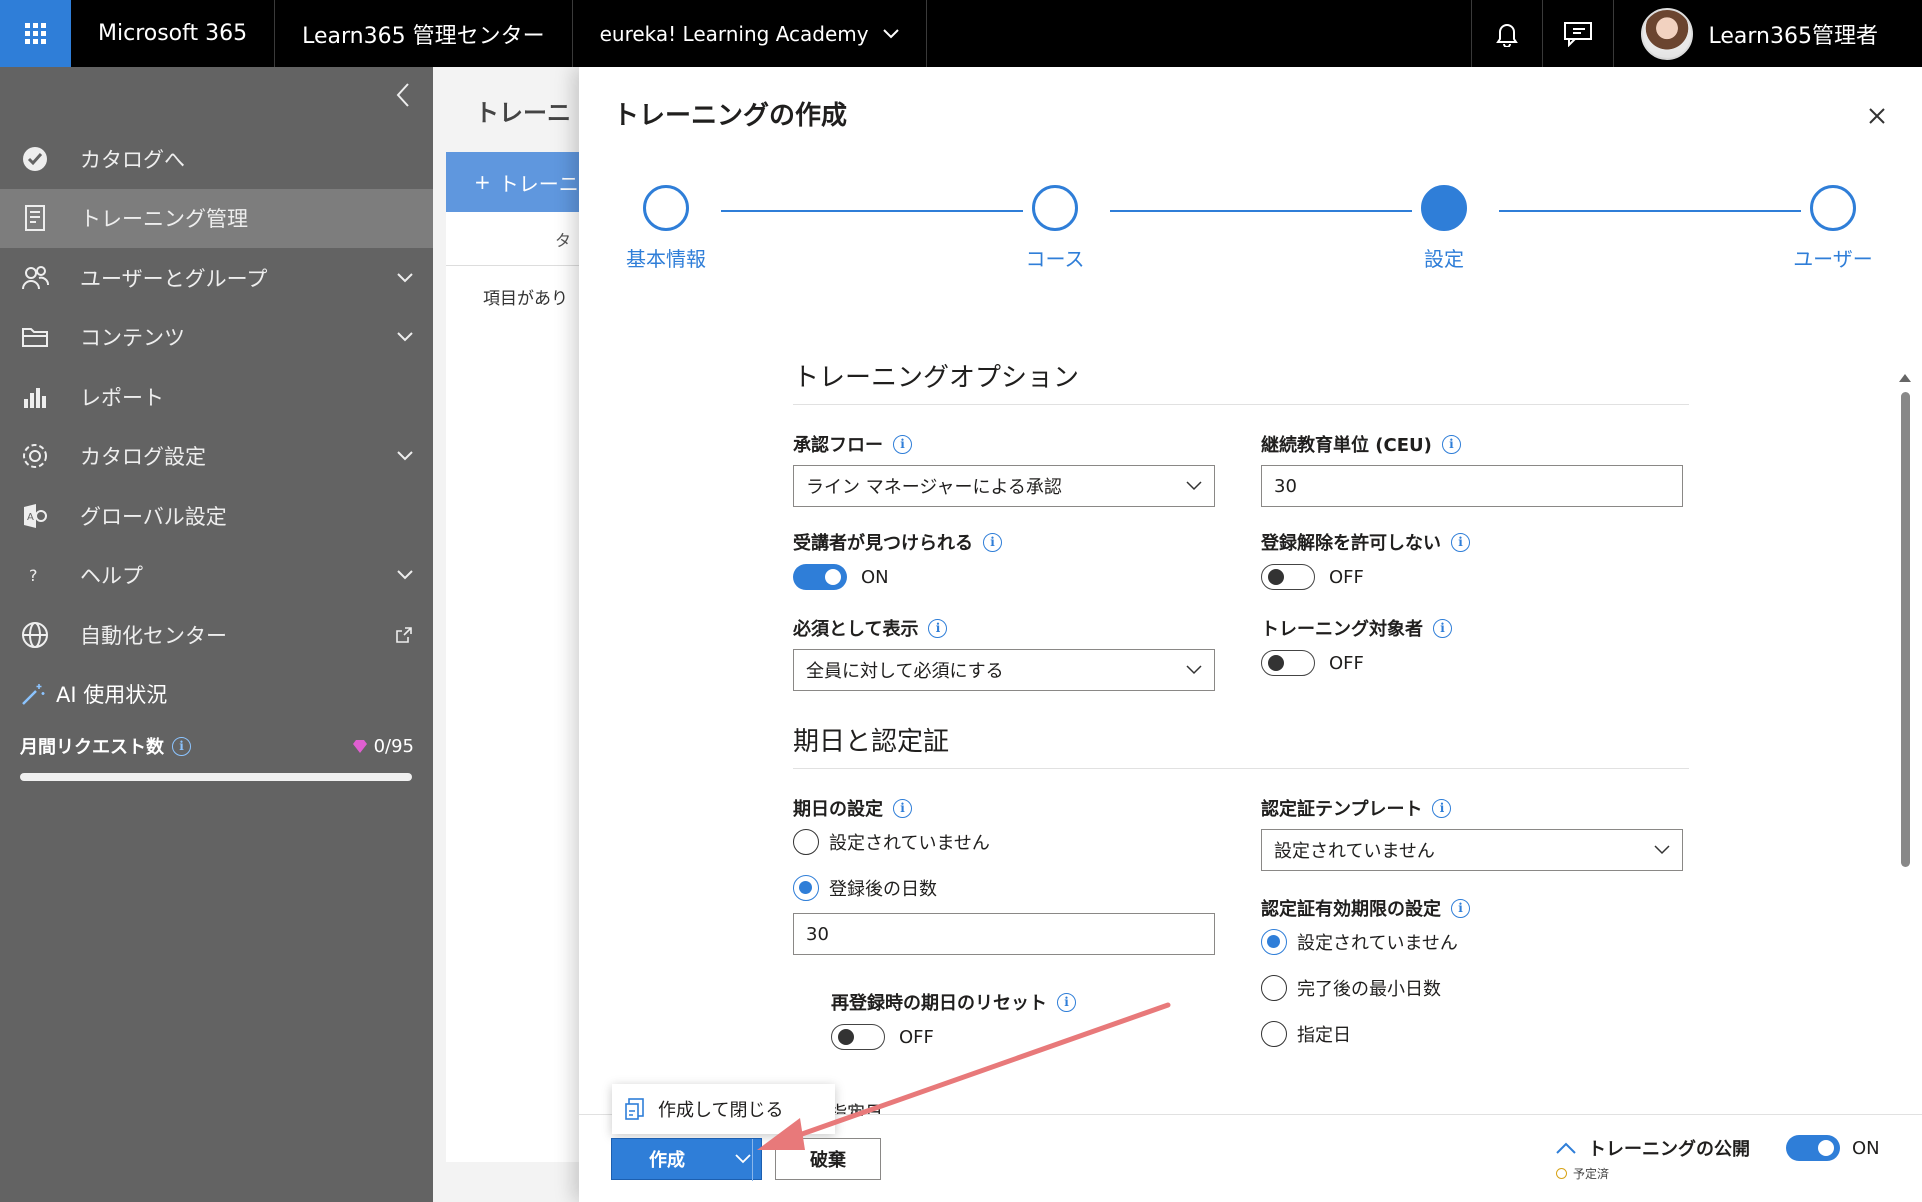  I want to click on approval-flow-value: ライン マネージャーによる承認, so click(934, 487).